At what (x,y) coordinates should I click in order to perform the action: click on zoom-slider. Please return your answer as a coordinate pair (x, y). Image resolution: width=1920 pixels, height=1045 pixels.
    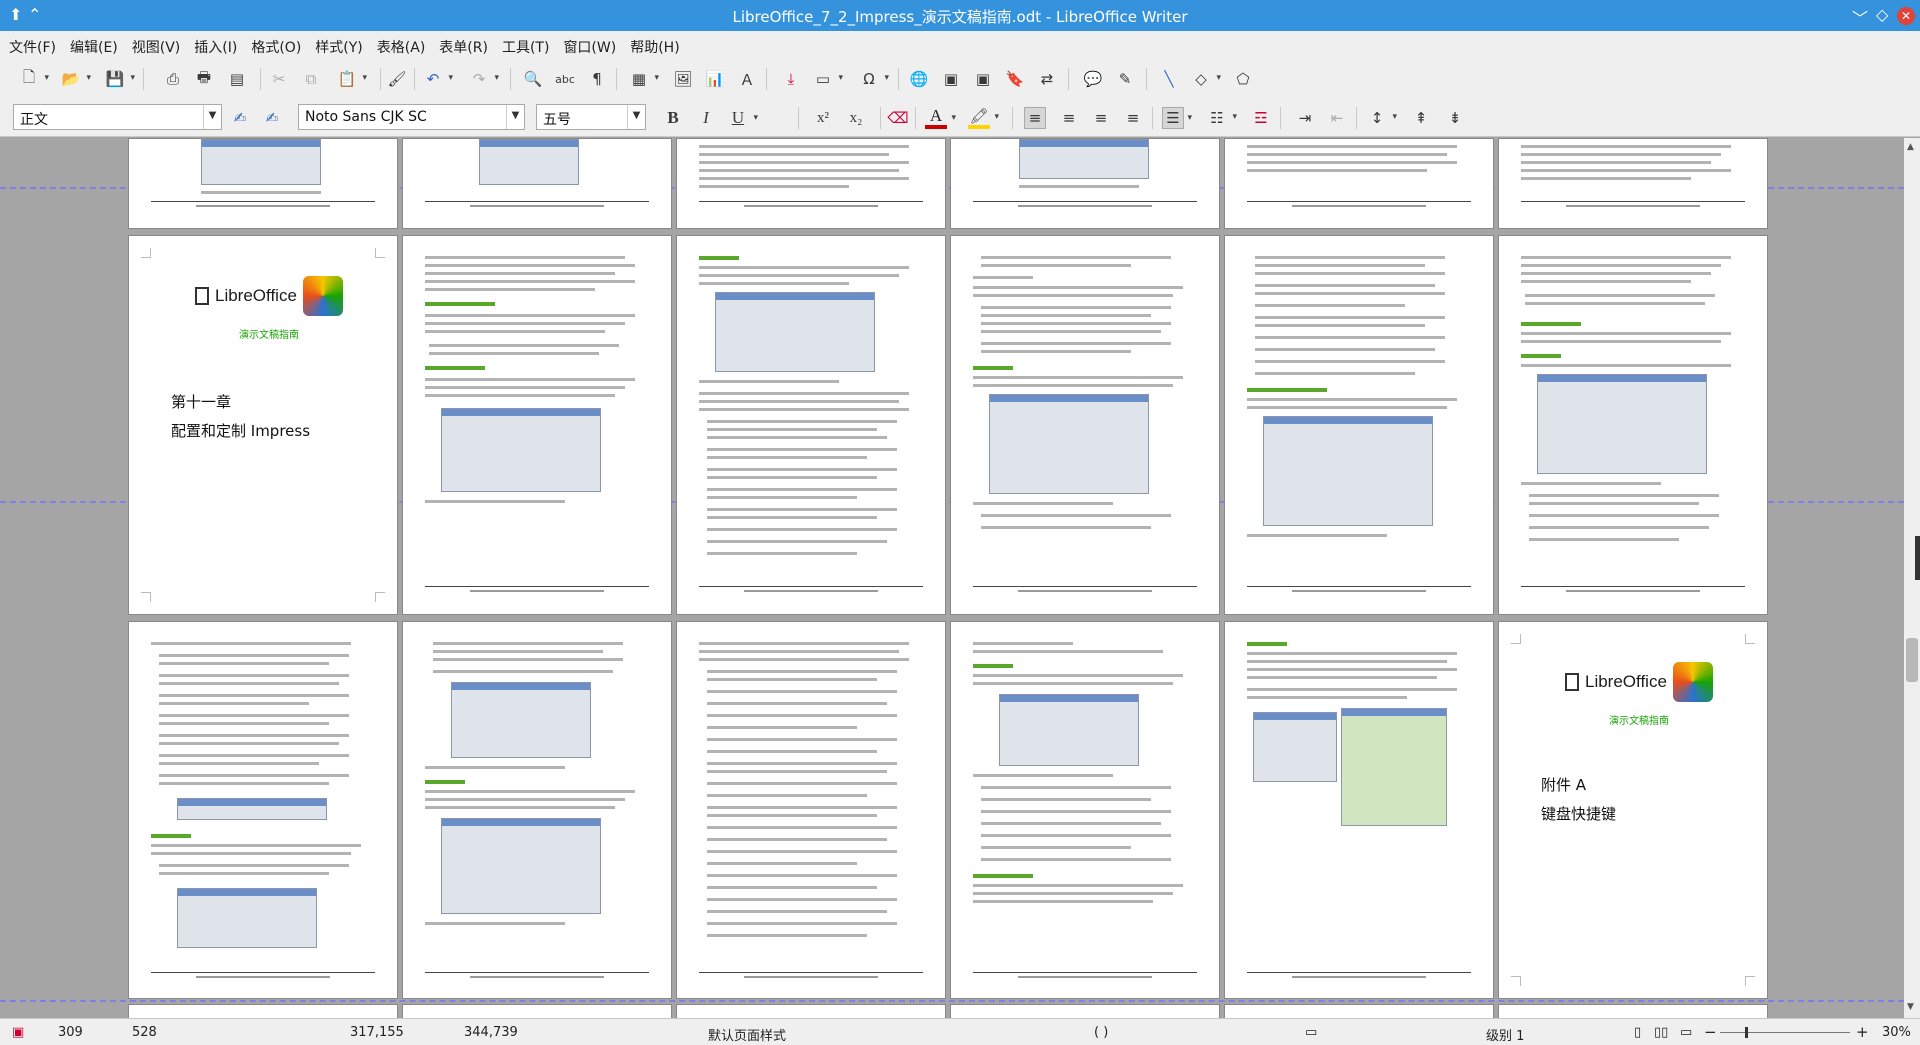
    Looking at the image, I should click on (1785, 1032).